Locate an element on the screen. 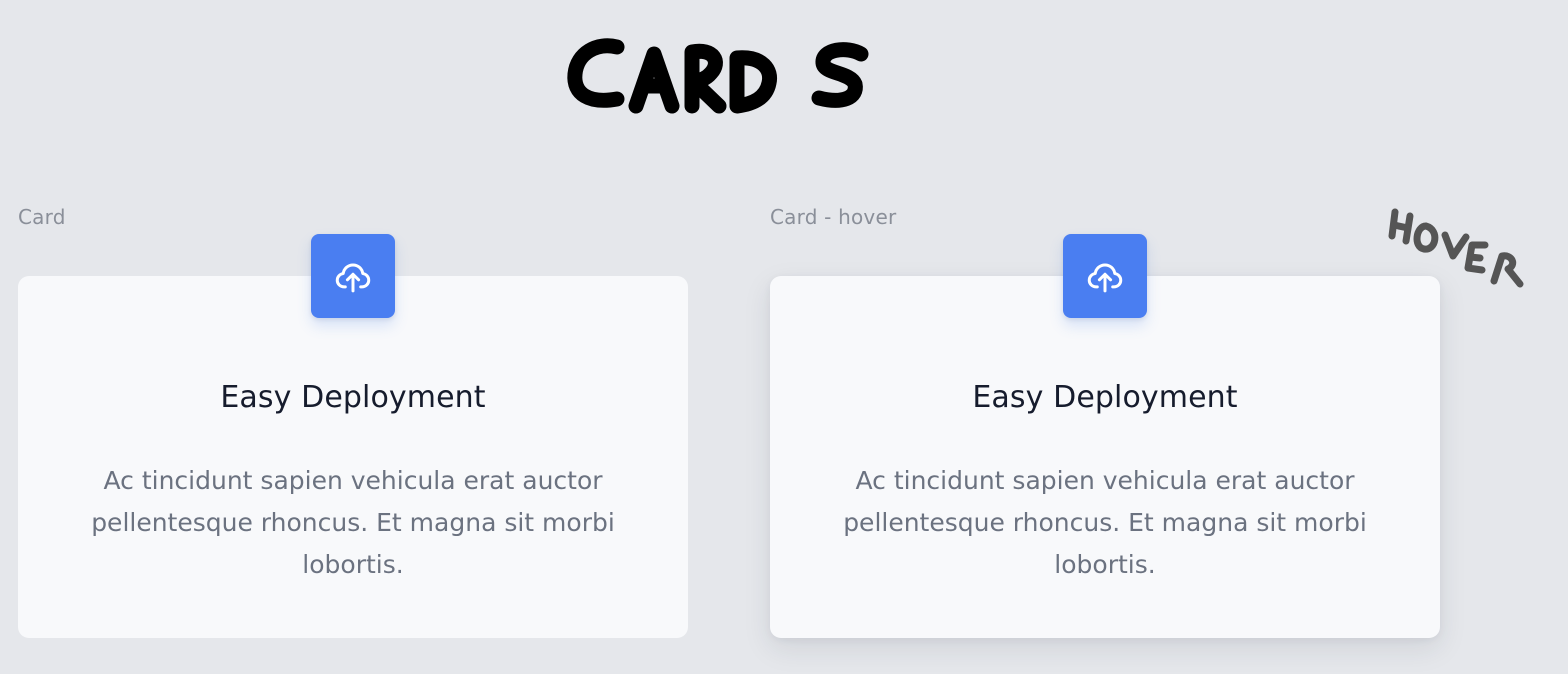 The image size is (1568, 674). page-title-lettering is located at coordinates (718, 76).